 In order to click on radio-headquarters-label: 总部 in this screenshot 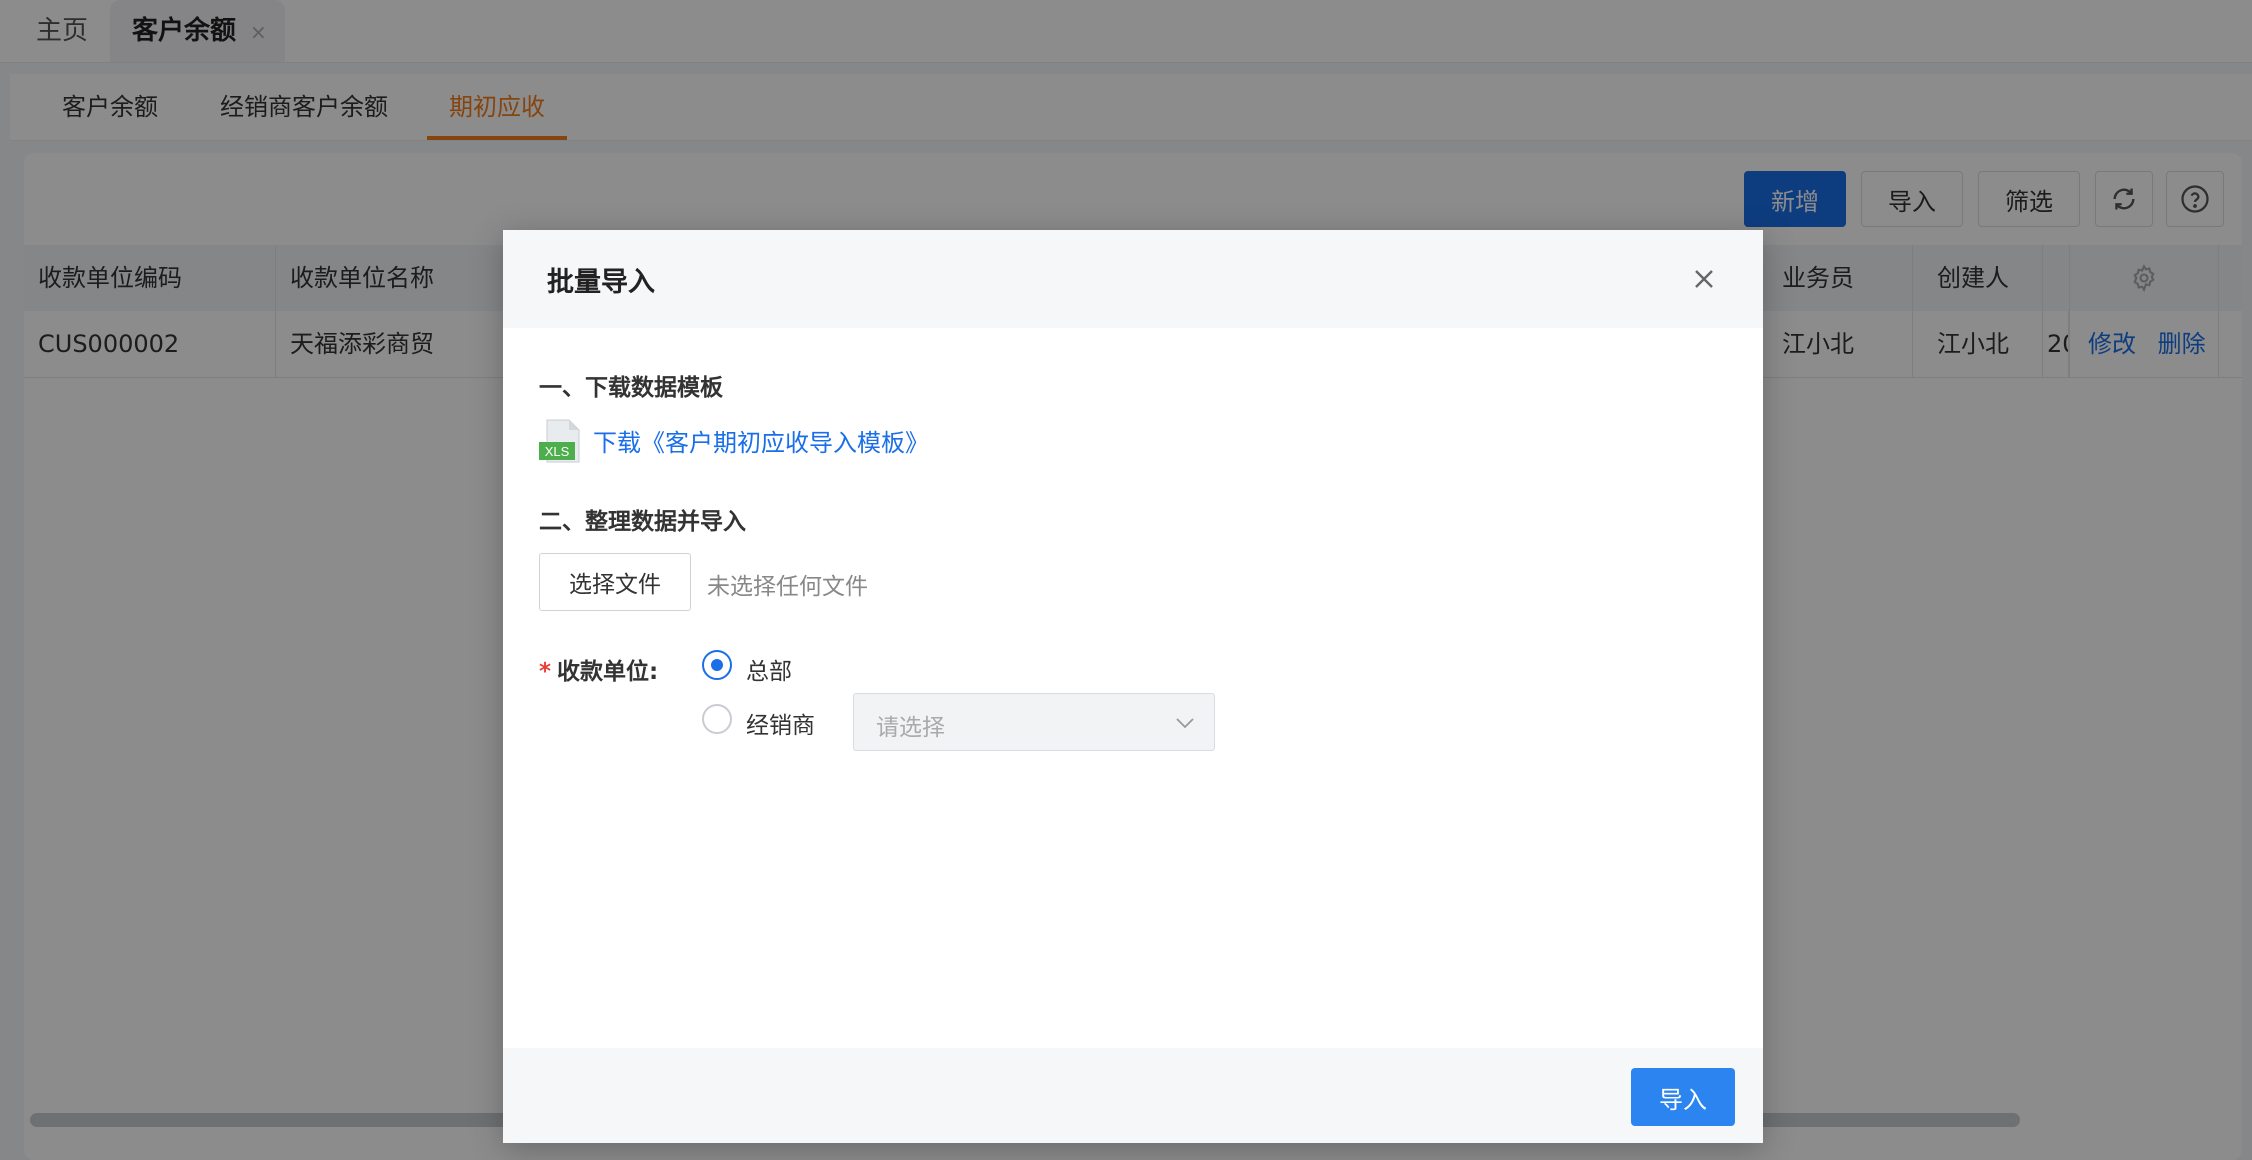, I will do `click(769, 669)`.